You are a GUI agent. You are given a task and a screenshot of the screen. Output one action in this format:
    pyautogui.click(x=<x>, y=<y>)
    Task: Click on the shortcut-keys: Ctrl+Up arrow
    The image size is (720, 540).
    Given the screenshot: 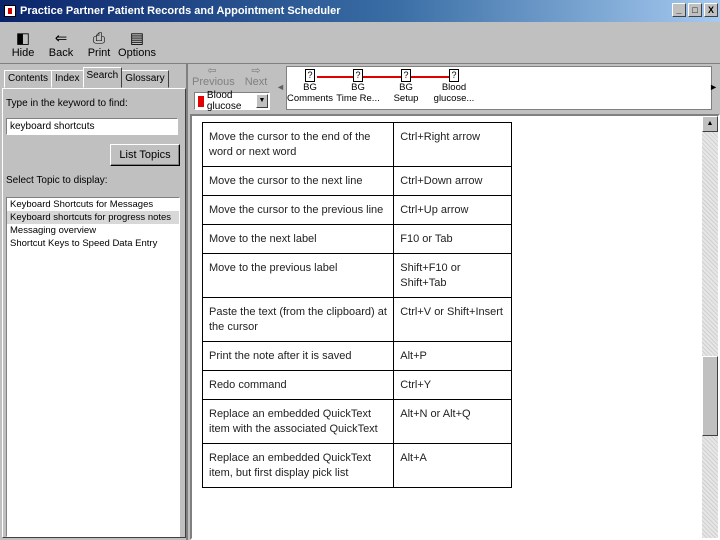 What is the action you would take?
    pyautogui.click(x=452, y=210)
    